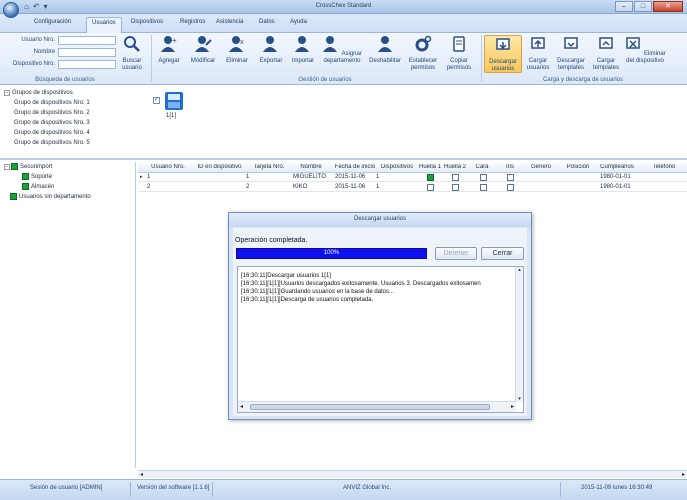  Describe the element at coordinates (519, 334) in the screenshot. I see `log-vertical-scrollbar: ▴ ▾` at that location.